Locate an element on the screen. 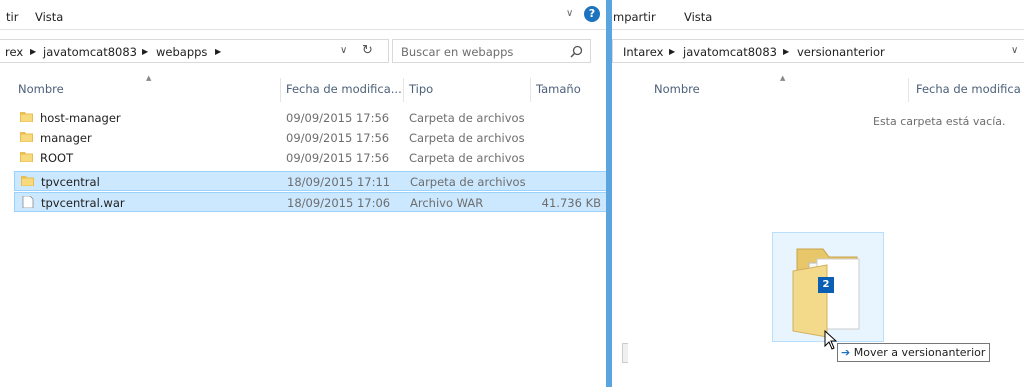 This screenshot has height=387, width=1024. tab-share: tir is located at coordinates (12, 17).